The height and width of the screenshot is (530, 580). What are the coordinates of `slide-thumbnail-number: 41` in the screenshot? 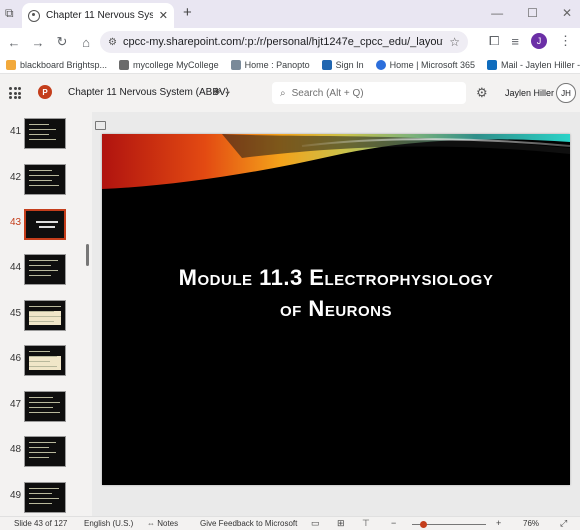 It's located at (16, 131).